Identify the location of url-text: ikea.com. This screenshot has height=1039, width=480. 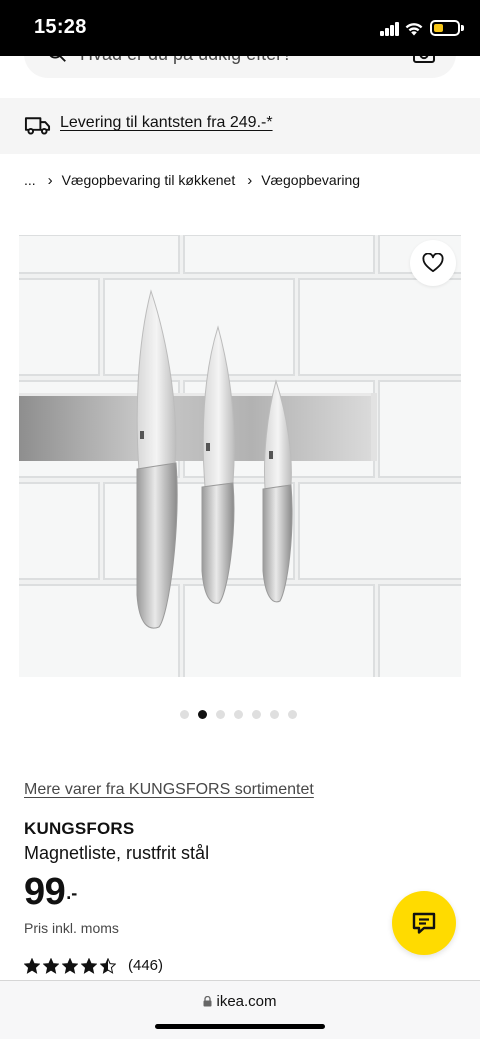
(246, 1001).